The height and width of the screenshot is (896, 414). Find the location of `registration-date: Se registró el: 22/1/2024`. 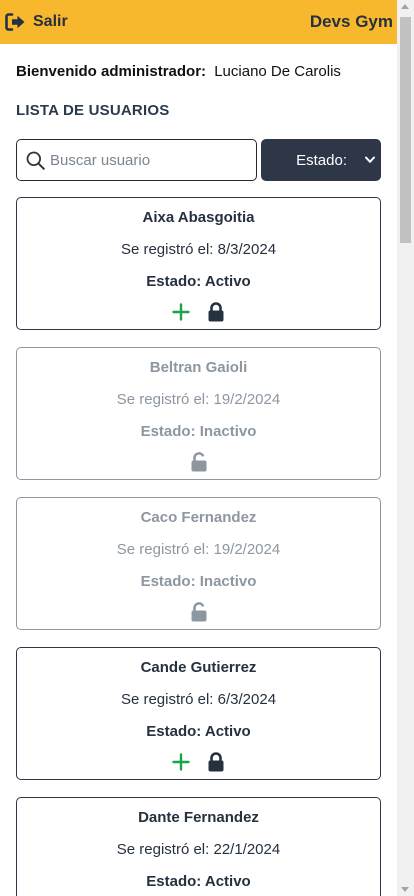

registration-date: Se registró el: 22/1/2024 is located at coordinates (198, 849).